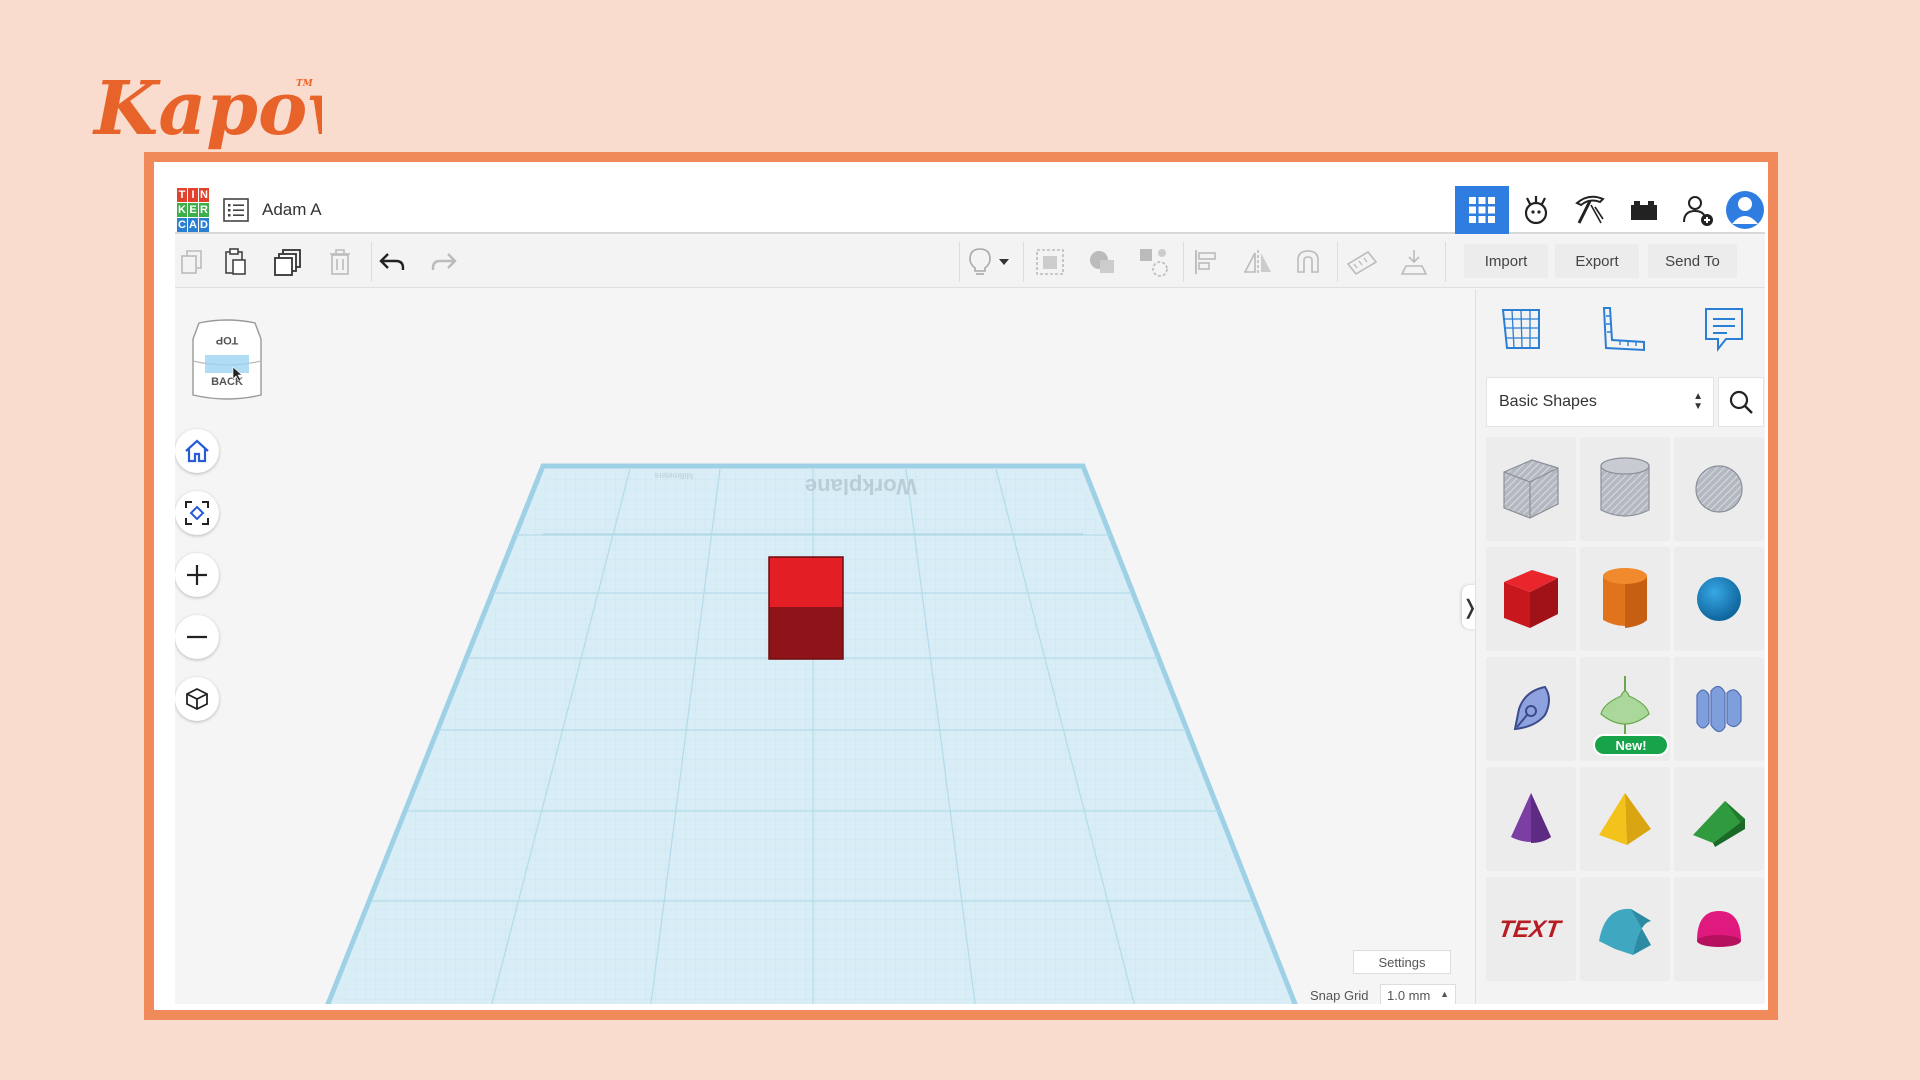 The height and width of the screenshot is (1080, 1920). Describe the element at coordinates (1719, 599) in the screenshot. I see `shape-sphere` at that location.